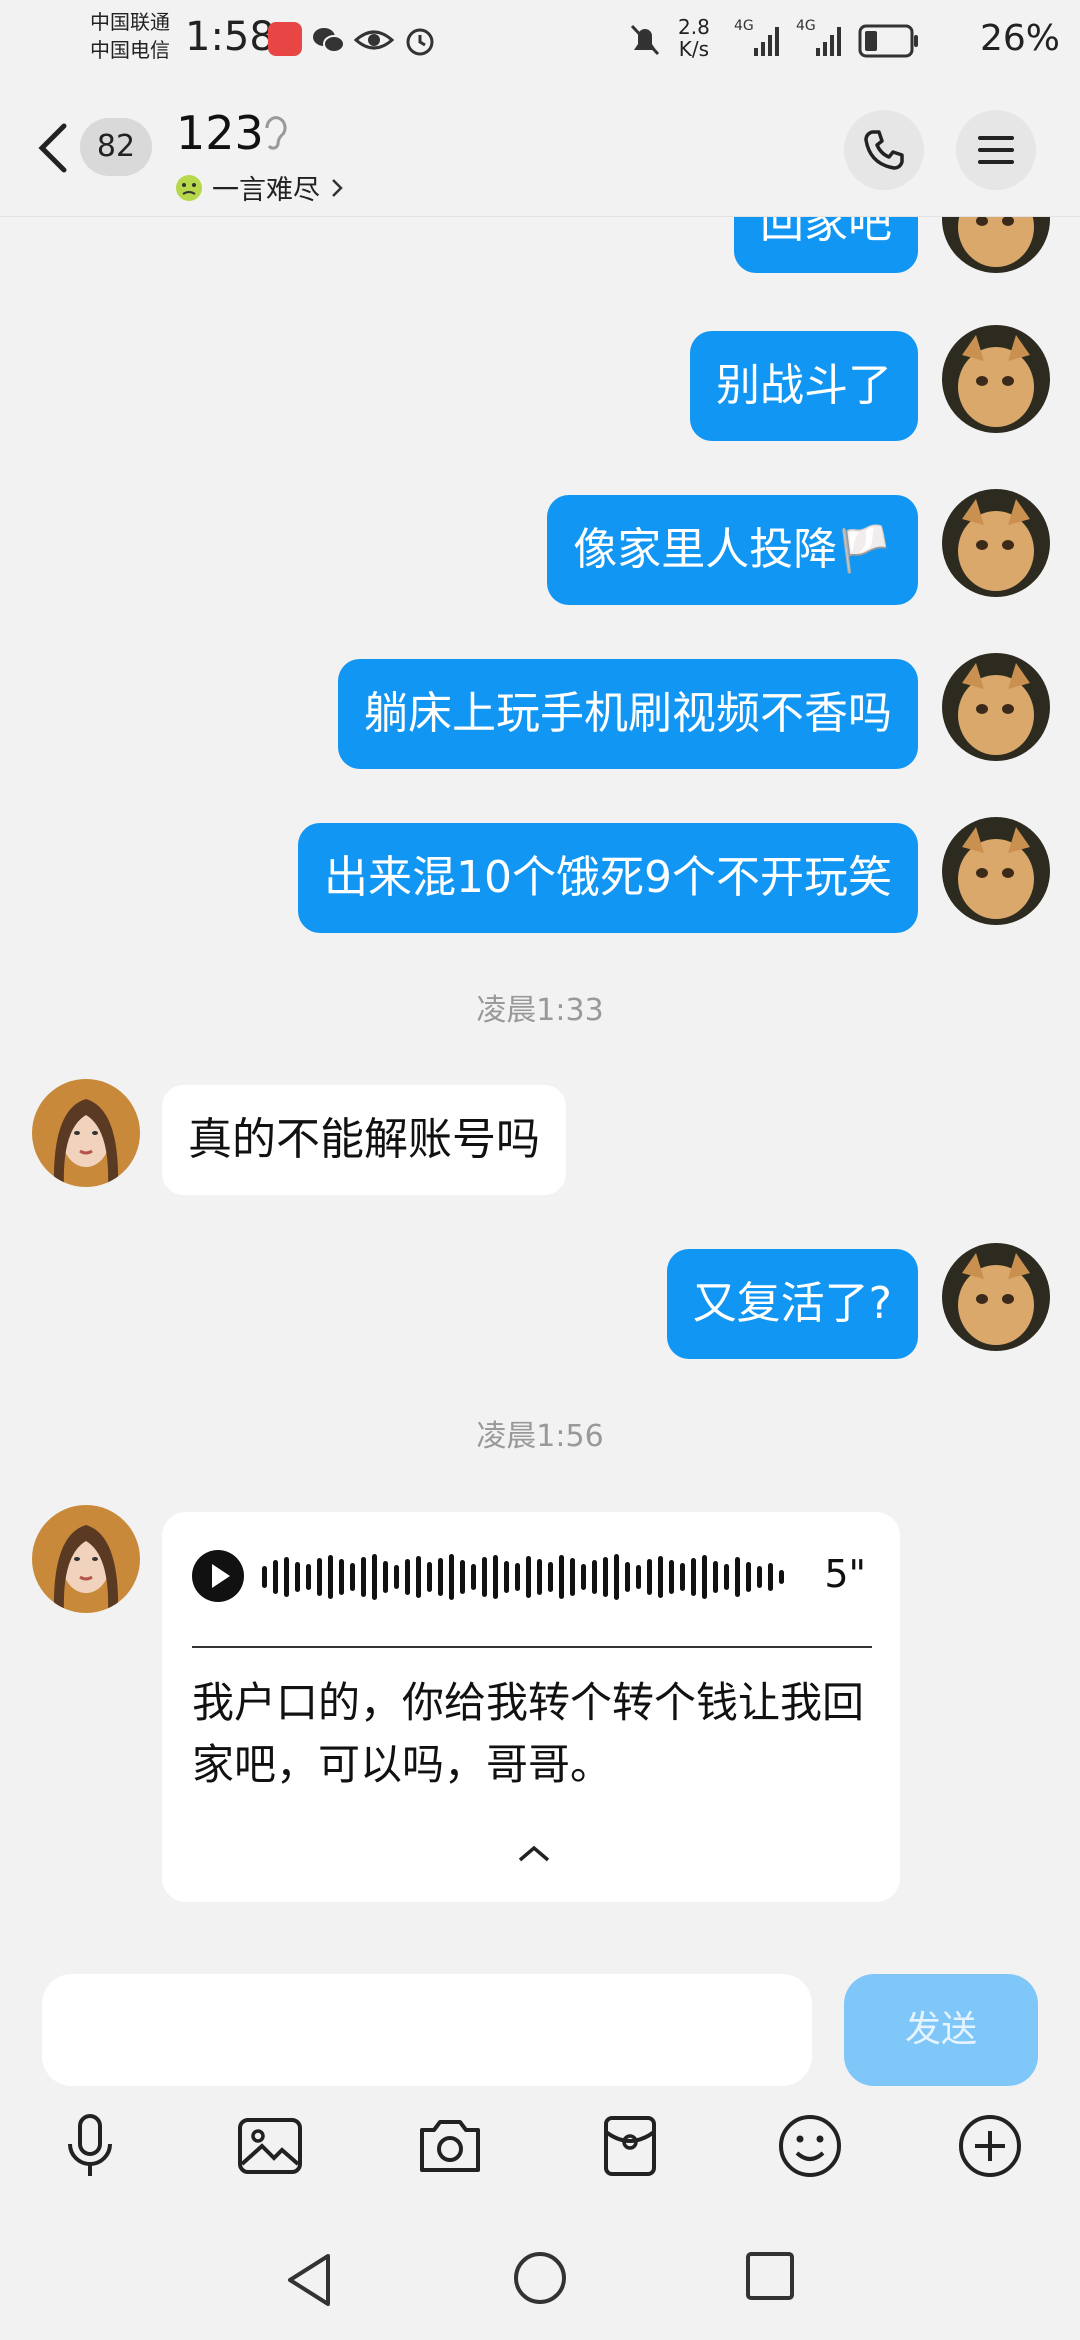 Image resolution: width=1080 pixels, height=2340 pixels. I want to click on status-line: 一言难尽, so click(260, 187).